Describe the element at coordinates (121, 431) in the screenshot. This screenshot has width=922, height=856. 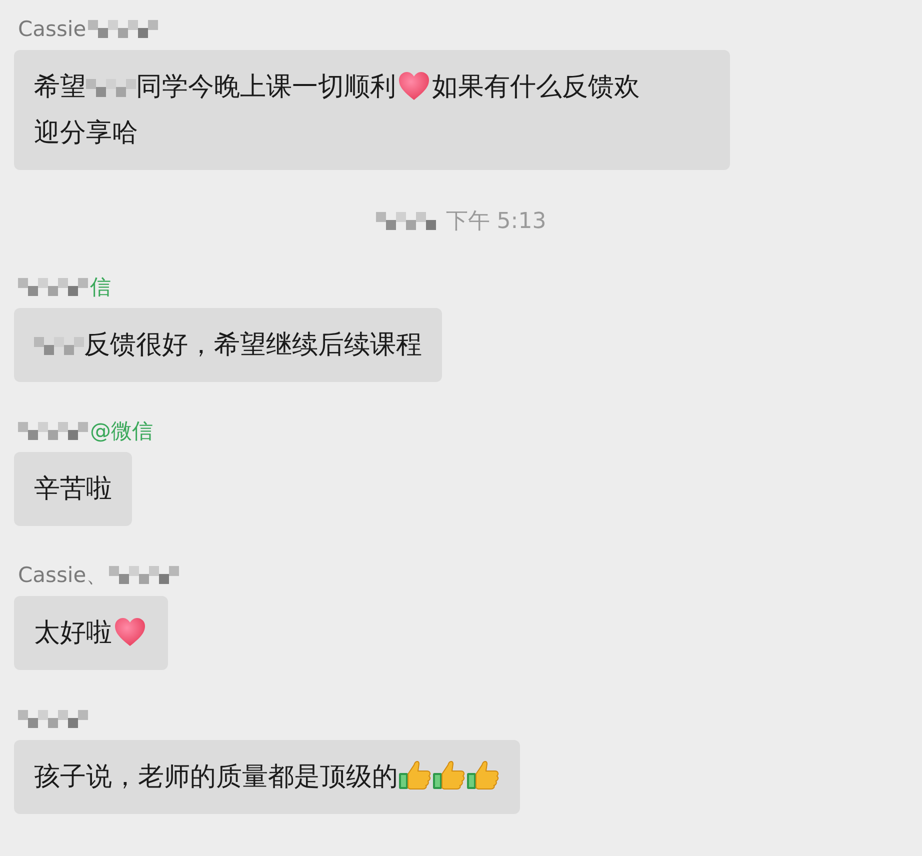
I see `sender-source: @微信` at that location.